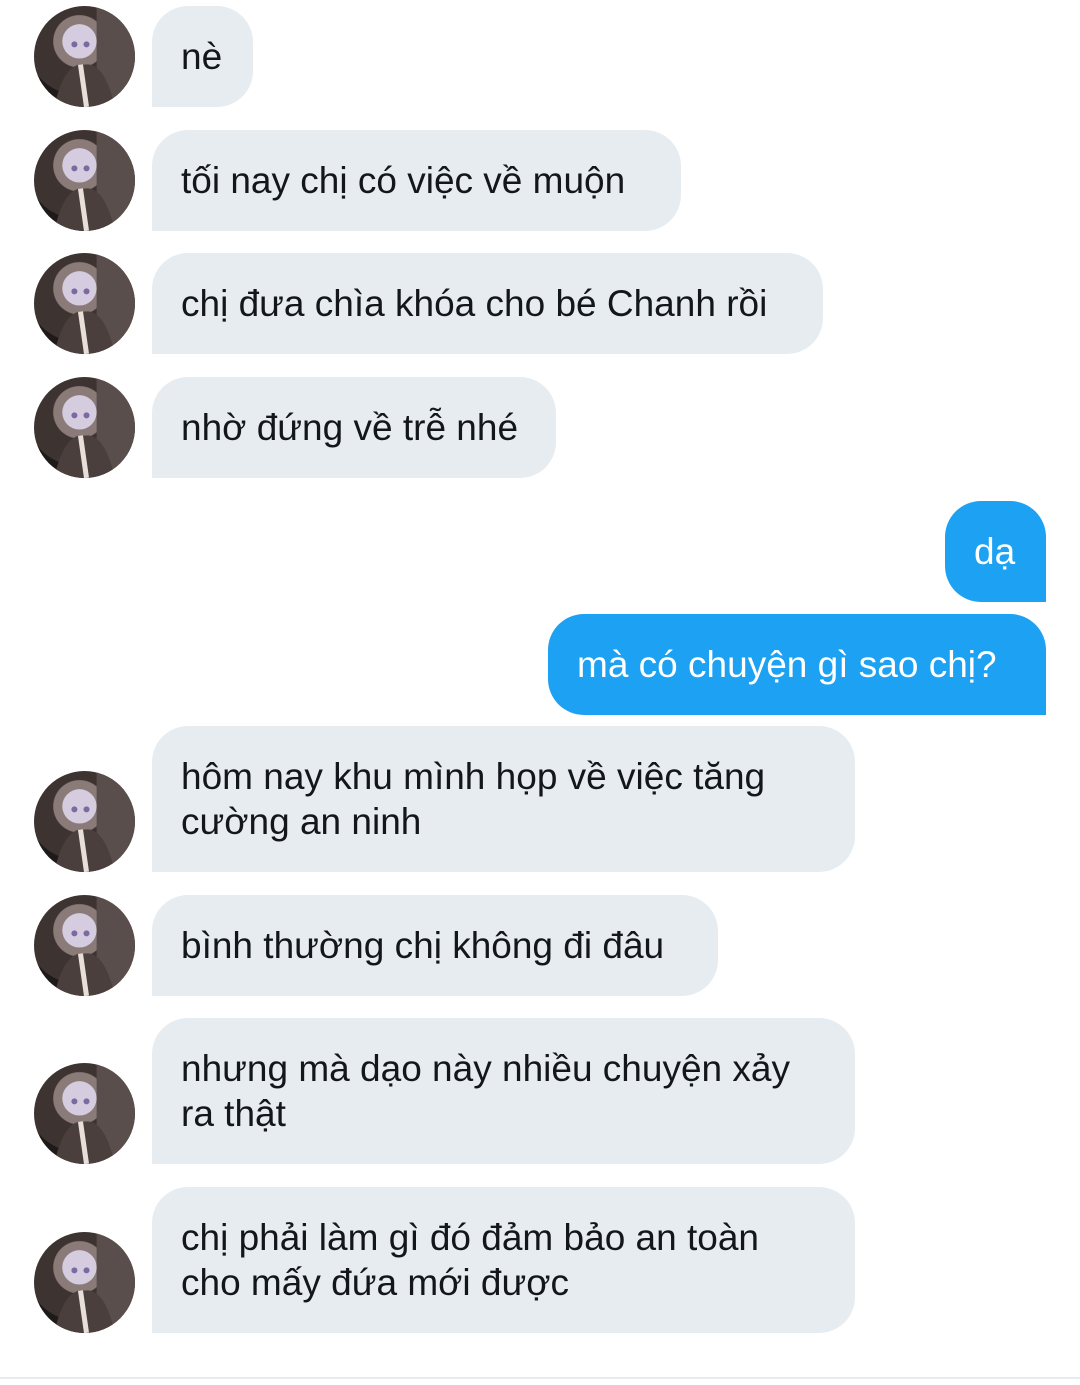 This screenshot has width=1080, height=1385. What do you see at coordinates (474, 303) in the screenshot?
I see `message-text: chị đưa chìa khóa cho bé Chanh rồi` at bounding box center [474, 303].